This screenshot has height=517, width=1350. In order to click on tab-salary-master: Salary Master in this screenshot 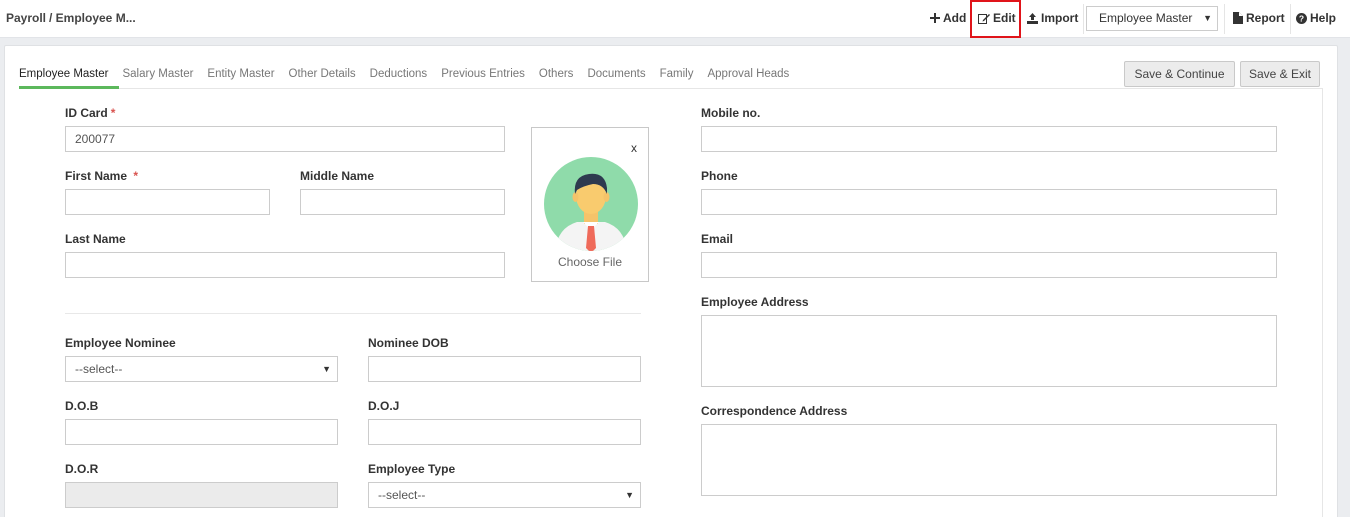, I will do `click(157, 77)`.